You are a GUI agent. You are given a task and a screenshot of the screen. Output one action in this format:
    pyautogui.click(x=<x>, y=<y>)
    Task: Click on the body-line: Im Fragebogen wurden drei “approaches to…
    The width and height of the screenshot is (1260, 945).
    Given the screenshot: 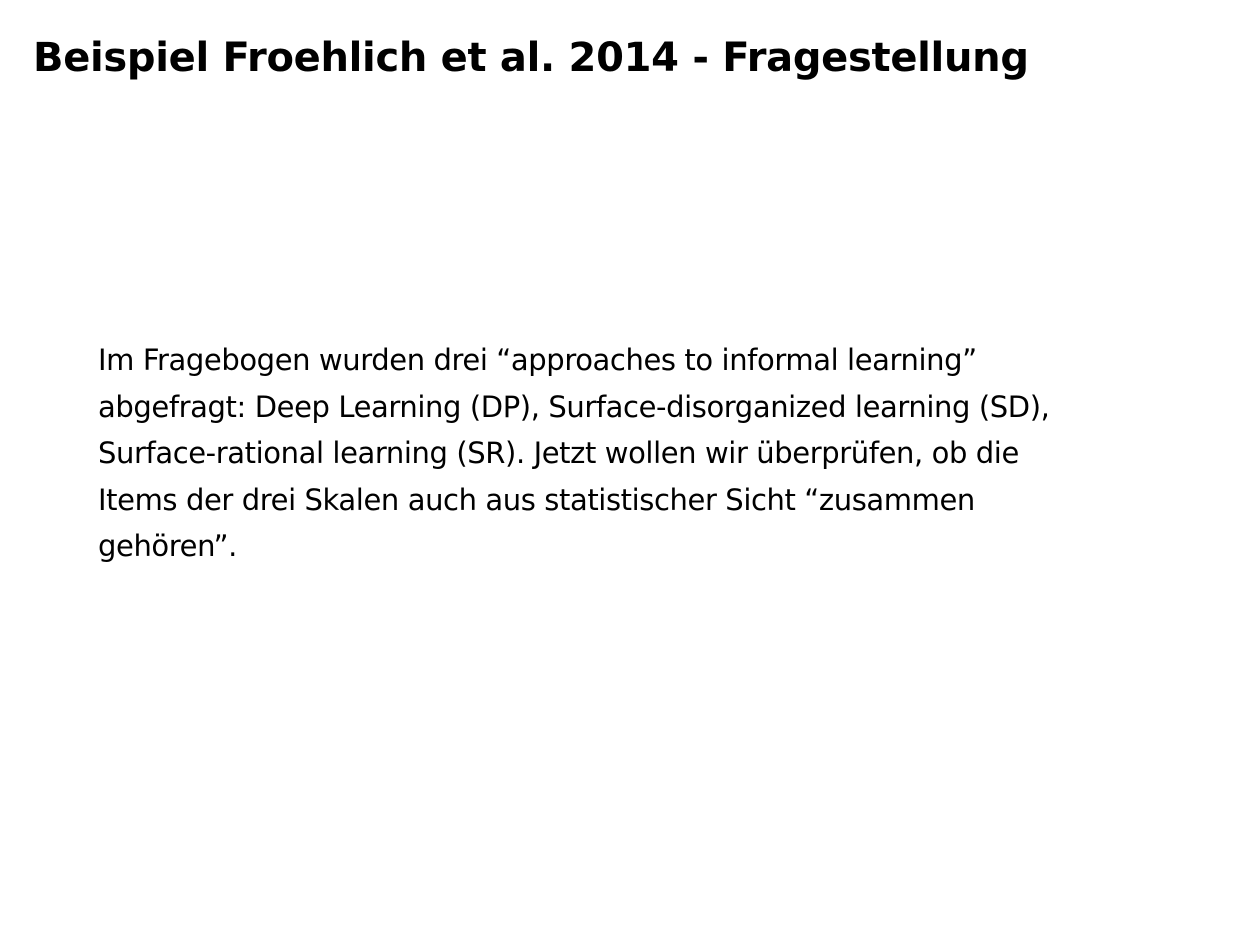 What is the action you would take?
    pyautogui.click(x=537, y=360)
    